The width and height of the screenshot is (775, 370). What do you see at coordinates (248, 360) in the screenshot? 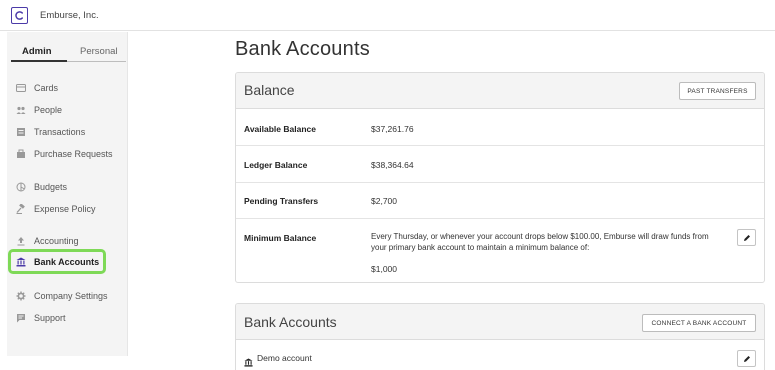
I see `bank-icon` at bounding box center [248, 360].